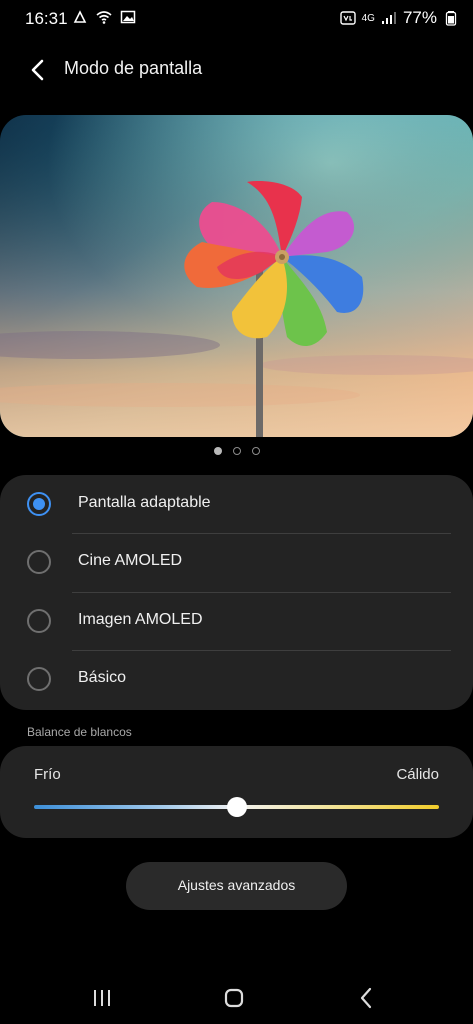 This screenshot has width=473, height=1024. I want to click on network-type-label: 4G, so click(368, 18).